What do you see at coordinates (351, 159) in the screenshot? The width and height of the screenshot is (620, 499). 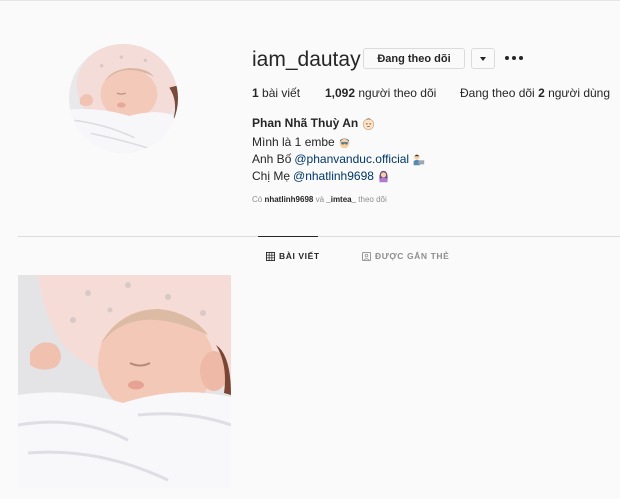 I see `father-mention-link: @phanvanduc.official` at bounding box center [351, 159].